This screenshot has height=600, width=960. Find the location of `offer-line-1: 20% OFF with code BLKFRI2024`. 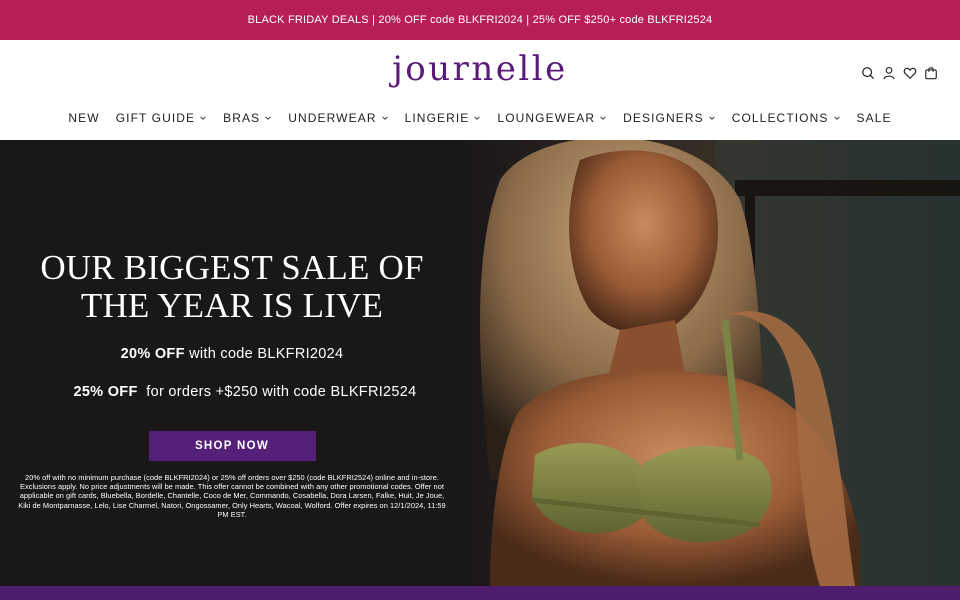

offer-line-1: 20% OFF with code BLKFRI2024 is located at coordinates (232, 354).